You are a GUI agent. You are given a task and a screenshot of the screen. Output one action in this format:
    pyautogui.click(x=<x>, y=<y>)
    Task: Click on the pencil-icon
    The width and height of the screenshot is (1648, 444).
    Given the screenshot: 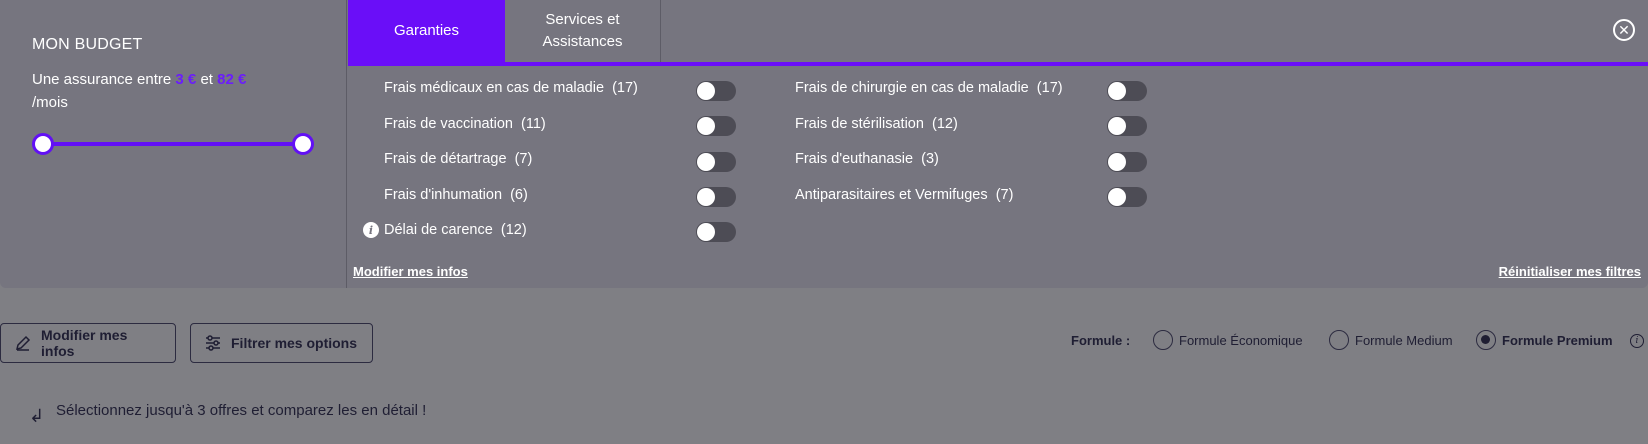 What is the action you would take?
    pyautogui.click(x=23, y=343)
    